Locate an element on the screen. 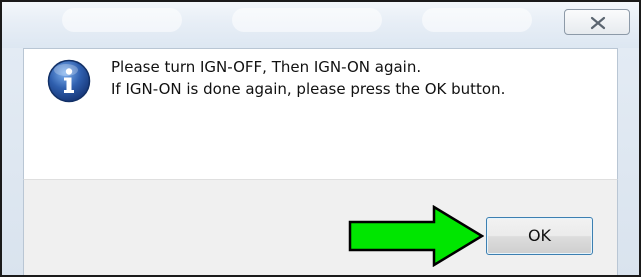 Image resolution: width=641 pixels, height=277 pixels. close-button is located at coordinates (597, 22).